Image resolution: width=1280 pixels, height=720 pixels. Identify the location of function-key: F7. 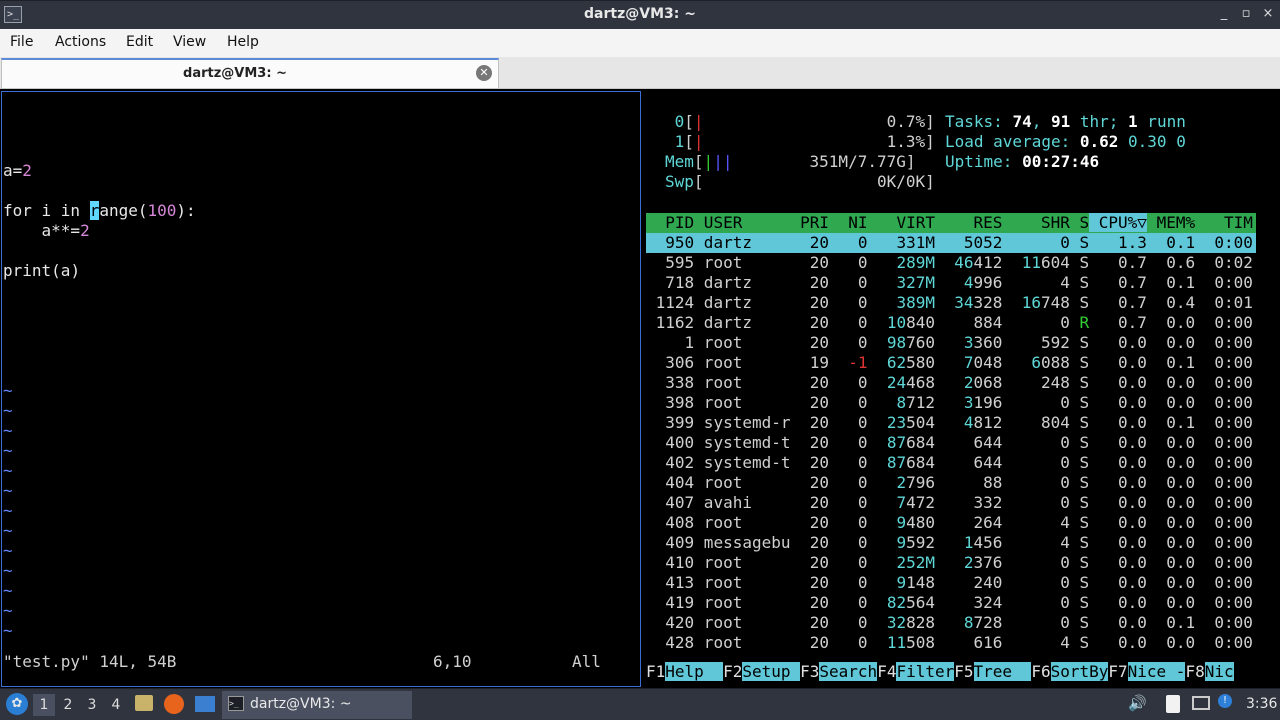
(1117, 671).